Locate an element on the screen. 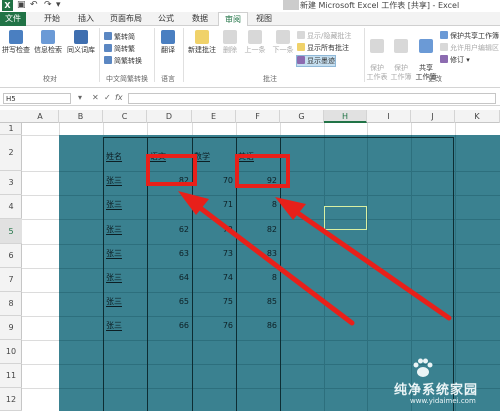  show-hide-comment-button: 显示/隐藏批注 is located at coordinates (324, 36).